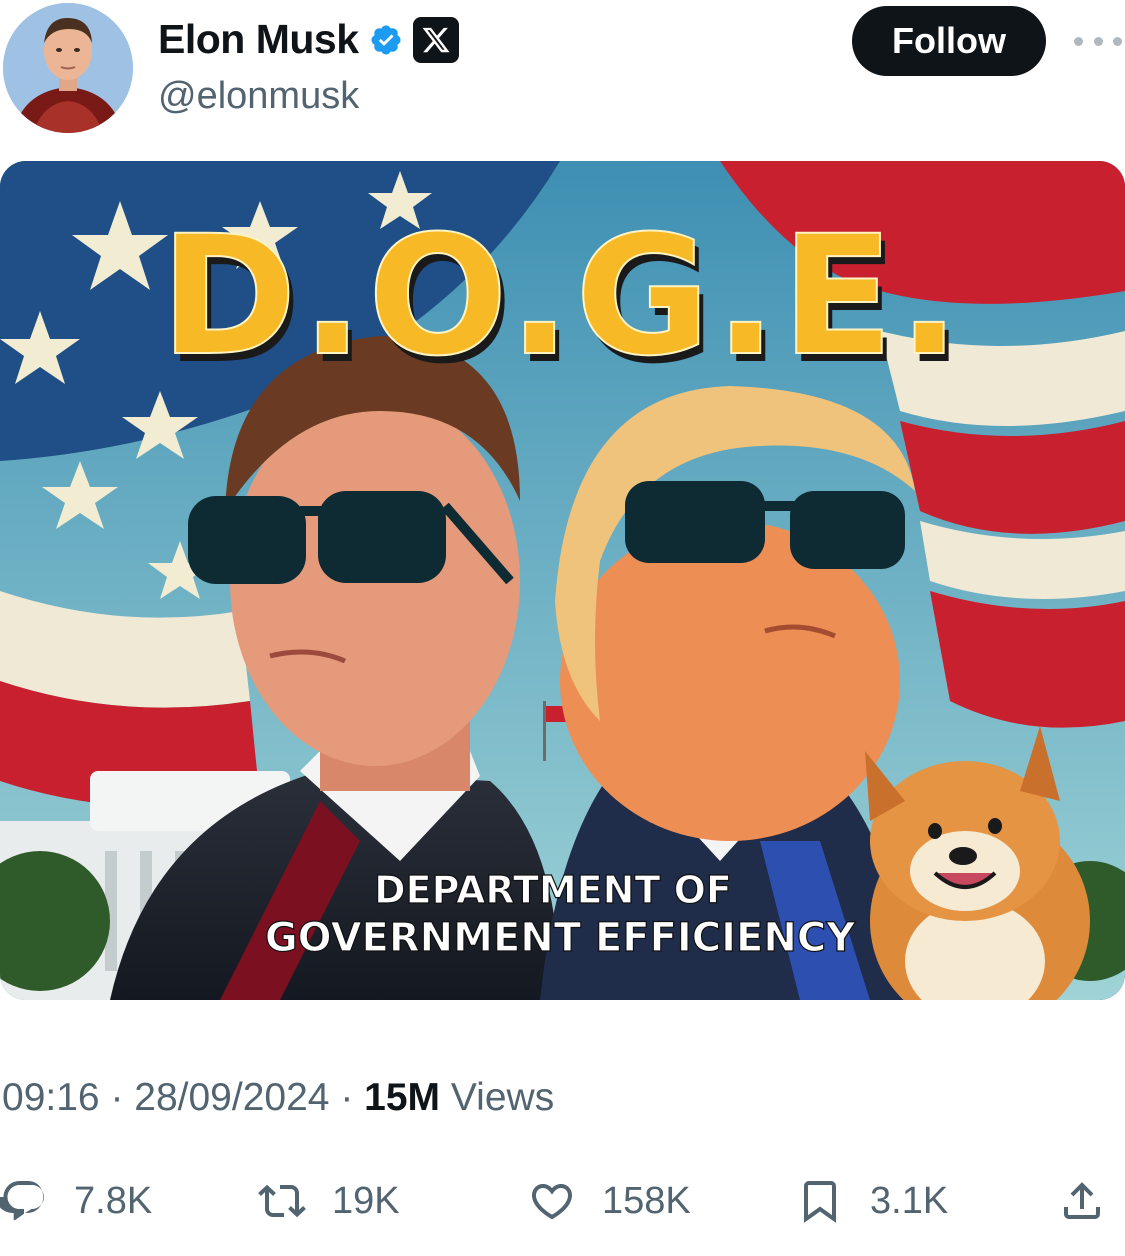 This screenshot has width=1125, height=1256. What do you see at coordinates (646, 1200) in the screenshot?
I see `like-count: 158K` at bounding box center [646, 1200].